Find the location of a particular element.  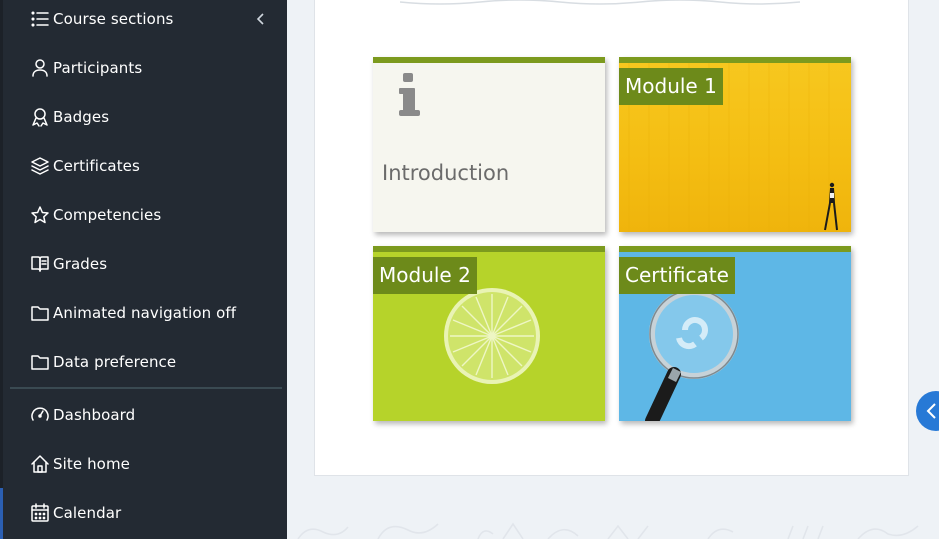

sidebar-item-data-preference: Data preference is located at coordinates (102, 362).